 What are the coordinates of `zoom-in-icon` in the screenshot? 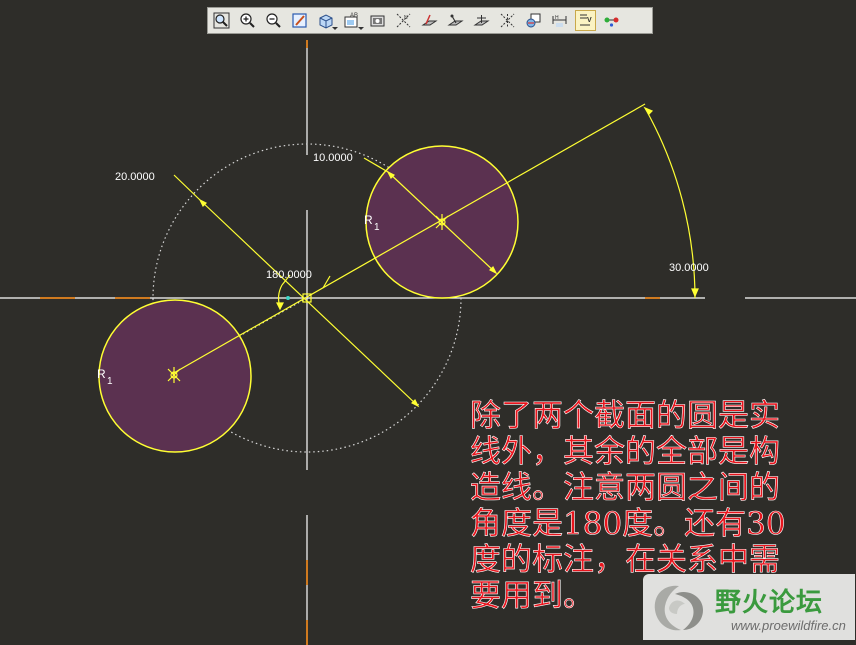 It's located at (247, 20).